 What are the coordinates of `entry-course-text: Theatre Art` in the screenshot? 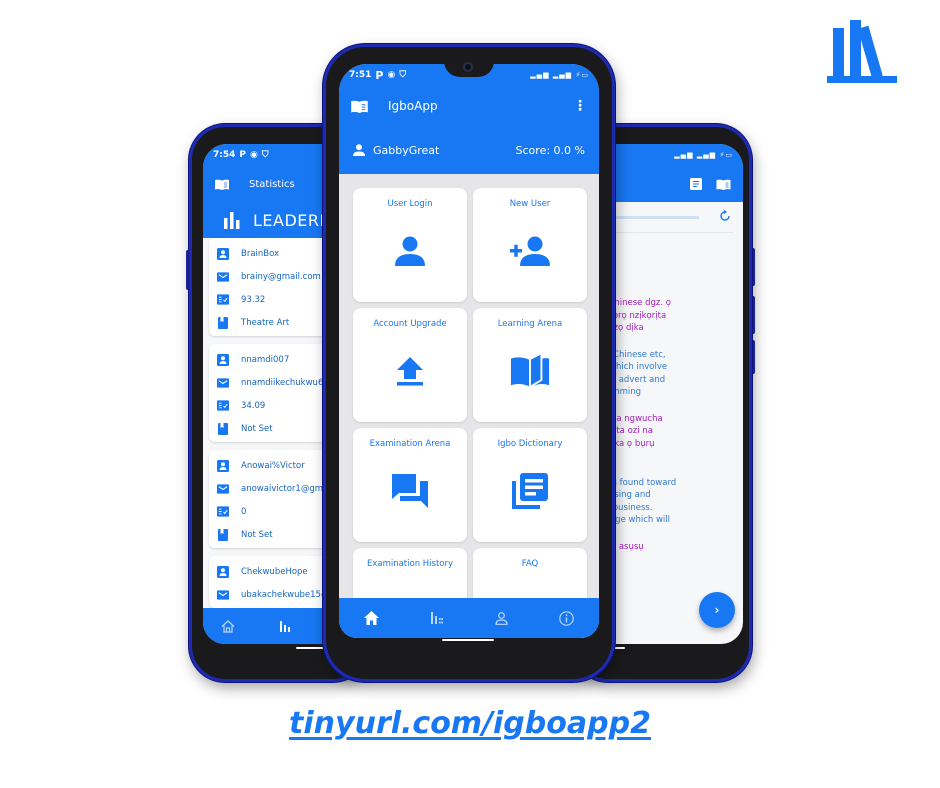 It's located at (265, 322).